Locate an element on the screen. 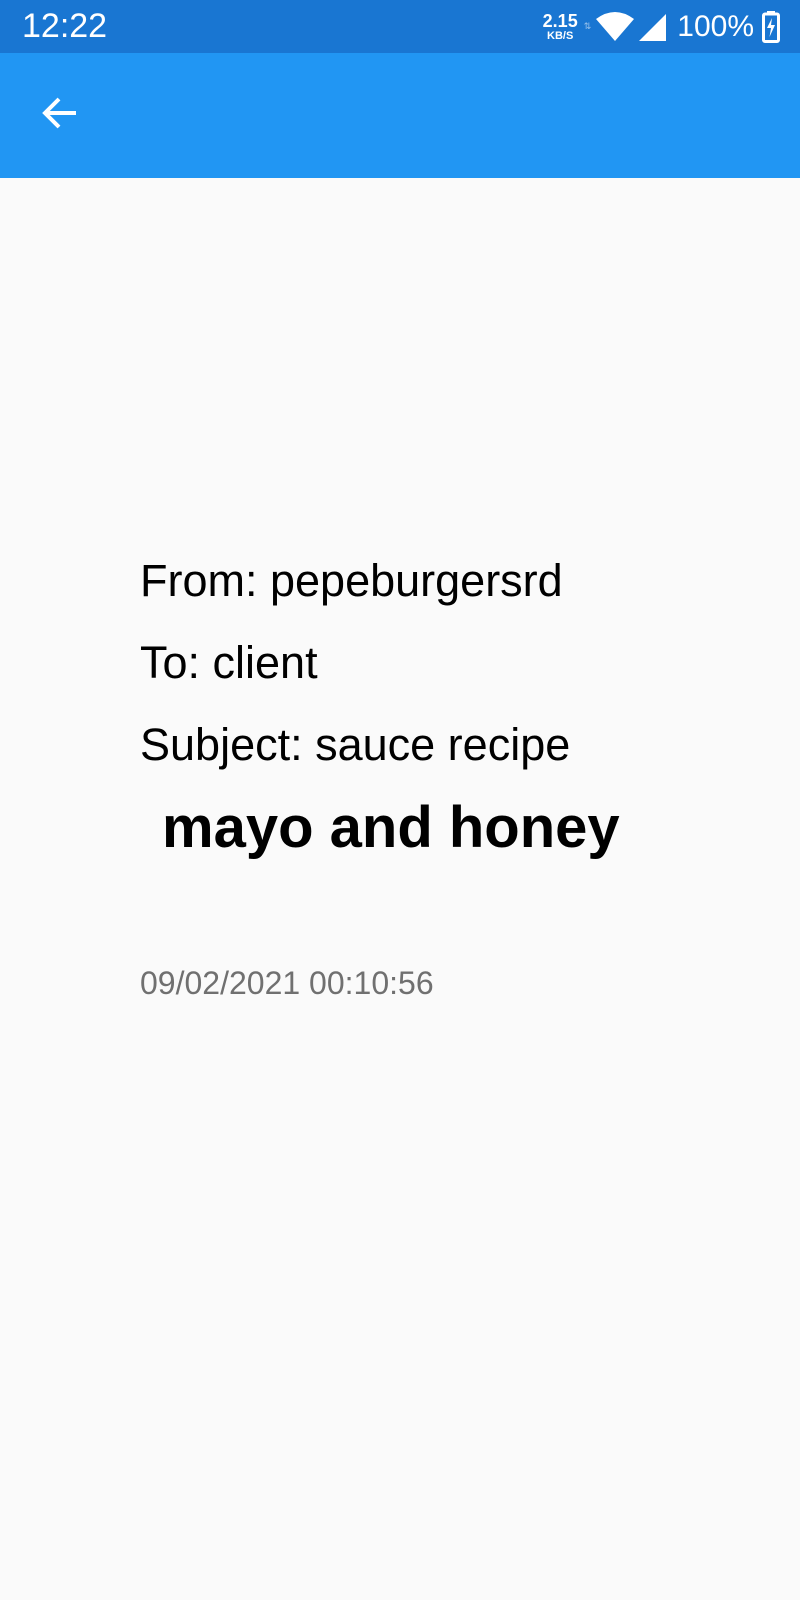 This screenshot has width=800, height=1600. mail-date: 09/02/2021 00:10:56 is located at coordinates (287, 983).